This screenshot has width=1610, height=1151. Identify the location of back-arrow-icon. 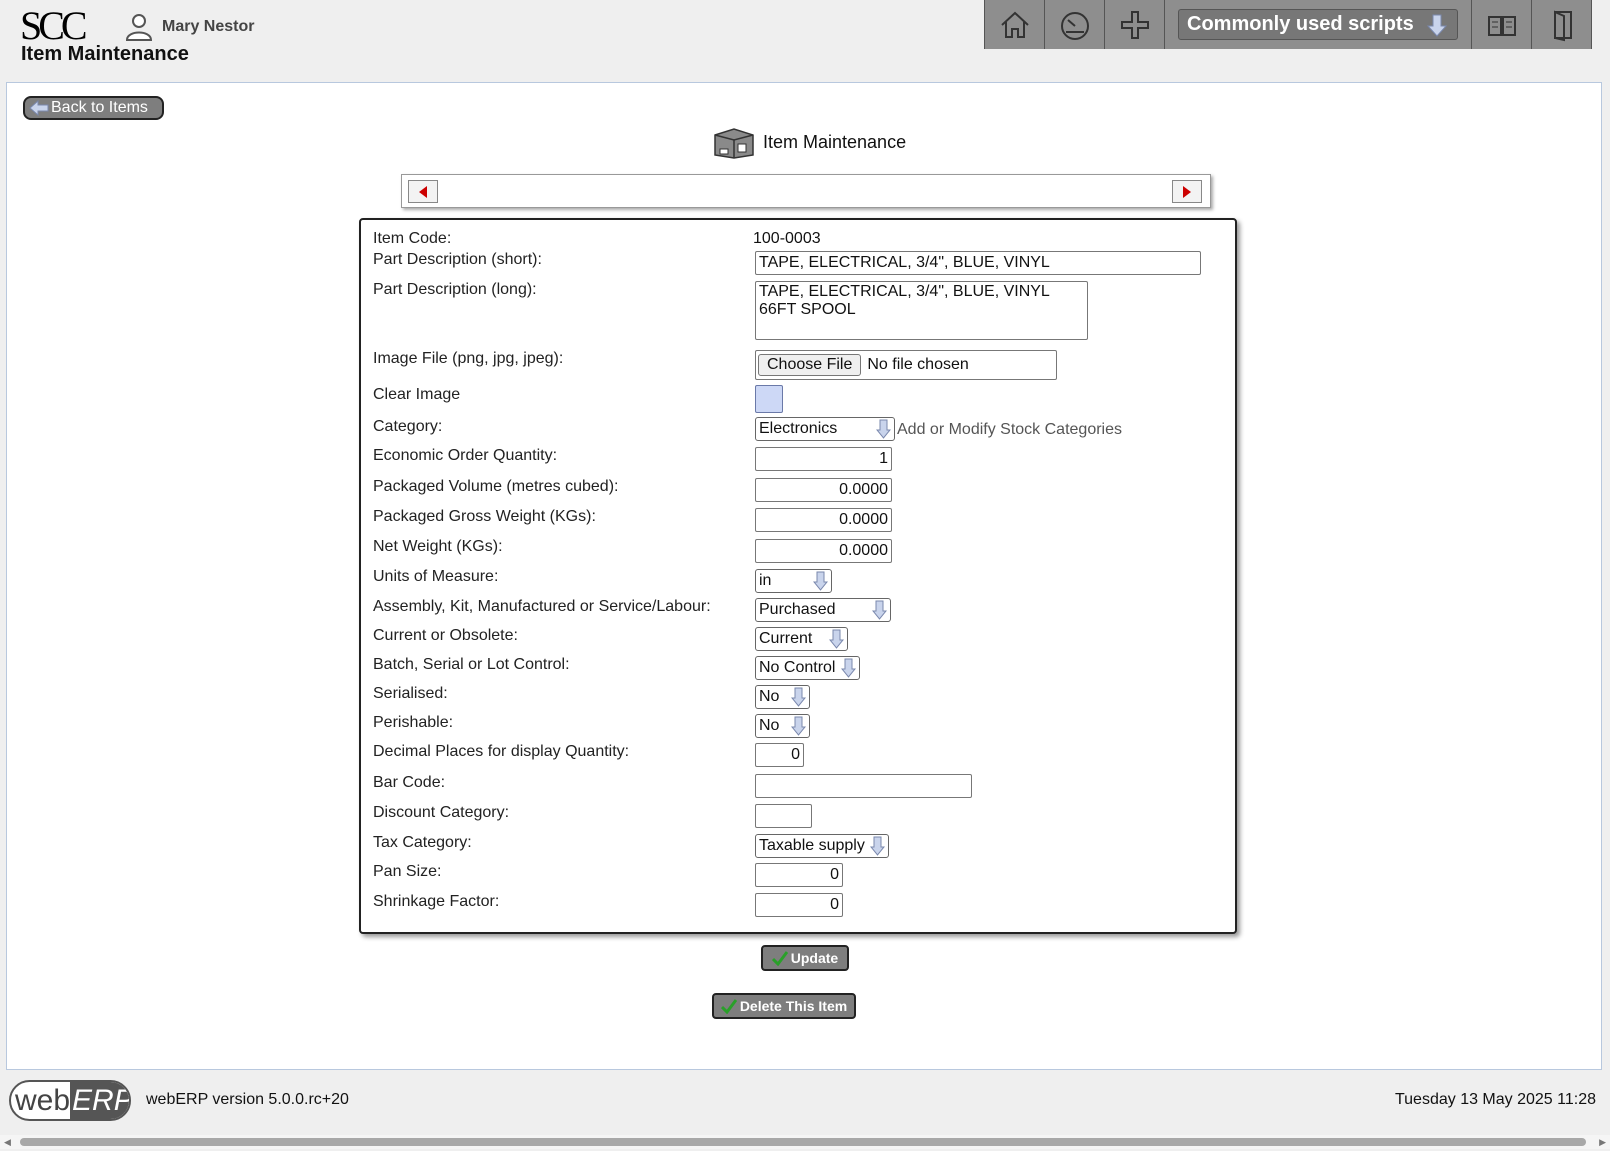
(39, 108).